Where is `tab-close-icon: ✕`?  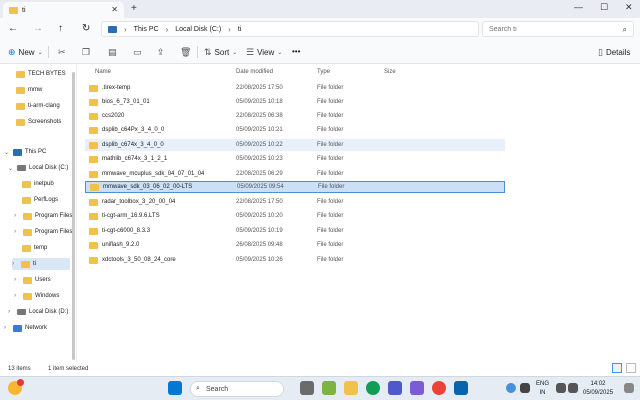
tab-close-icon: ✕ is located at coordinates (114, 9).